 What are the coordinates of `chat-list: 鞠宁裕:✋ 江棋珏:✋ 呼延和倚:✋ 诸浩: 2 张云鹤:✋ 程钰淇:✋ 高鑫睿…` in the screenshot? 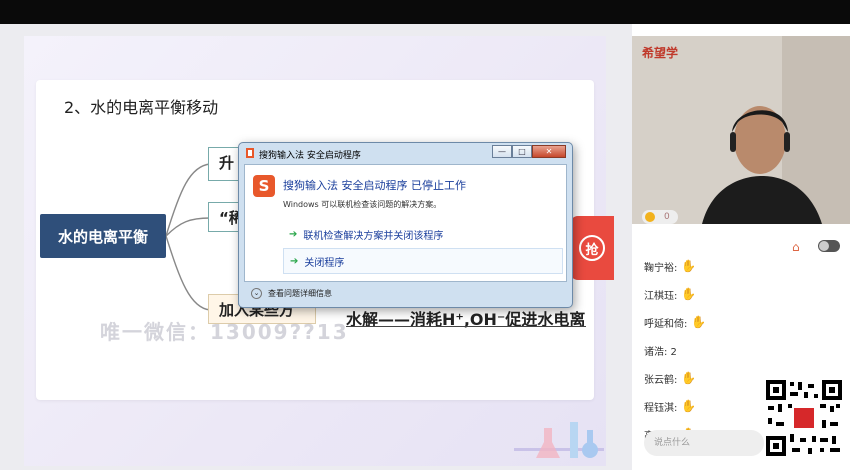 It's located at (709, 350).